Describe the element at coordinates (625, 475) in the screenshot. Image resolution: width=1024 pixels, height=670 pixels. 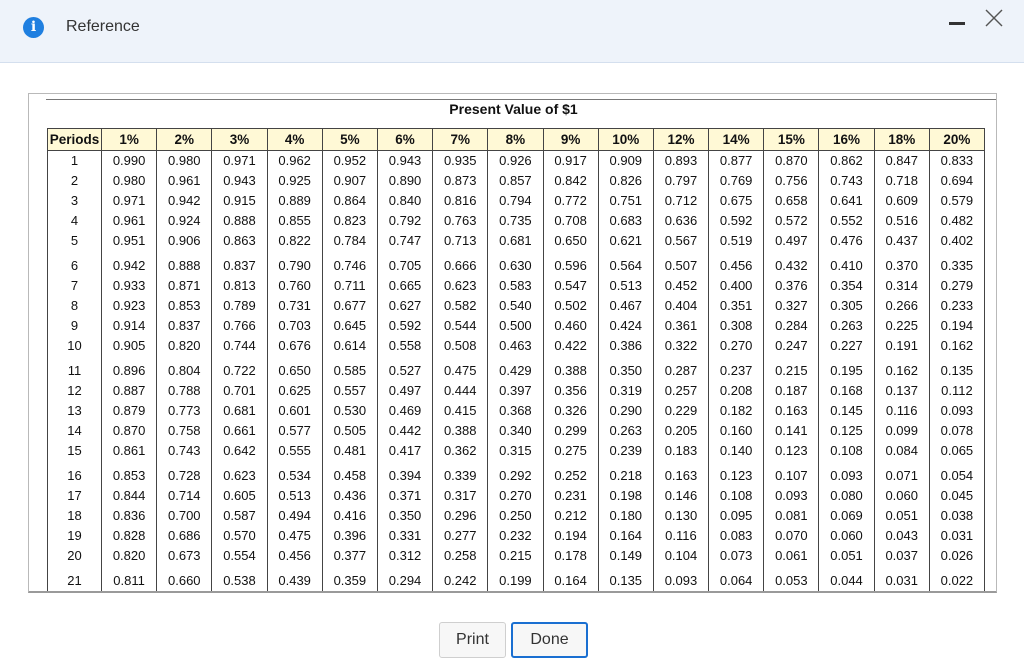
I see `value-cell: 0.218` at that location.